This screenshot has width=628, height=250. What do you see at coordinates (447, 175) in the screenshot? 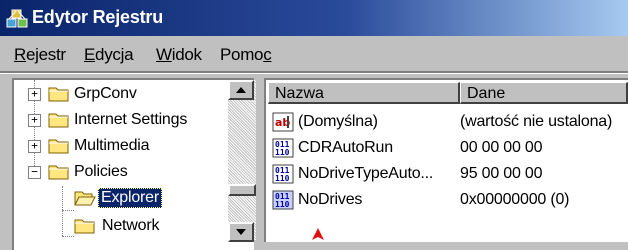
I see `value-row: 011 110 NoDriveTypeAuto... 95 00 00 00` at bounding box center [447, 175].